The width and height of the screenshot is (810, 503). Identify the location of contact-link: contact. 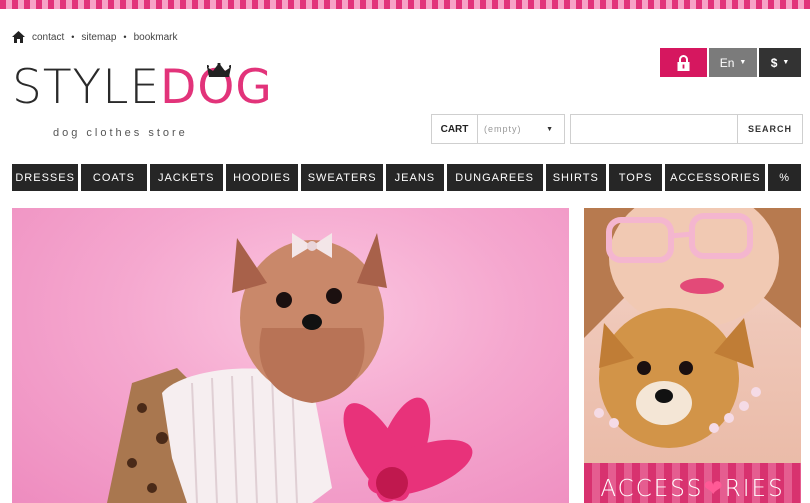
(48, 37).